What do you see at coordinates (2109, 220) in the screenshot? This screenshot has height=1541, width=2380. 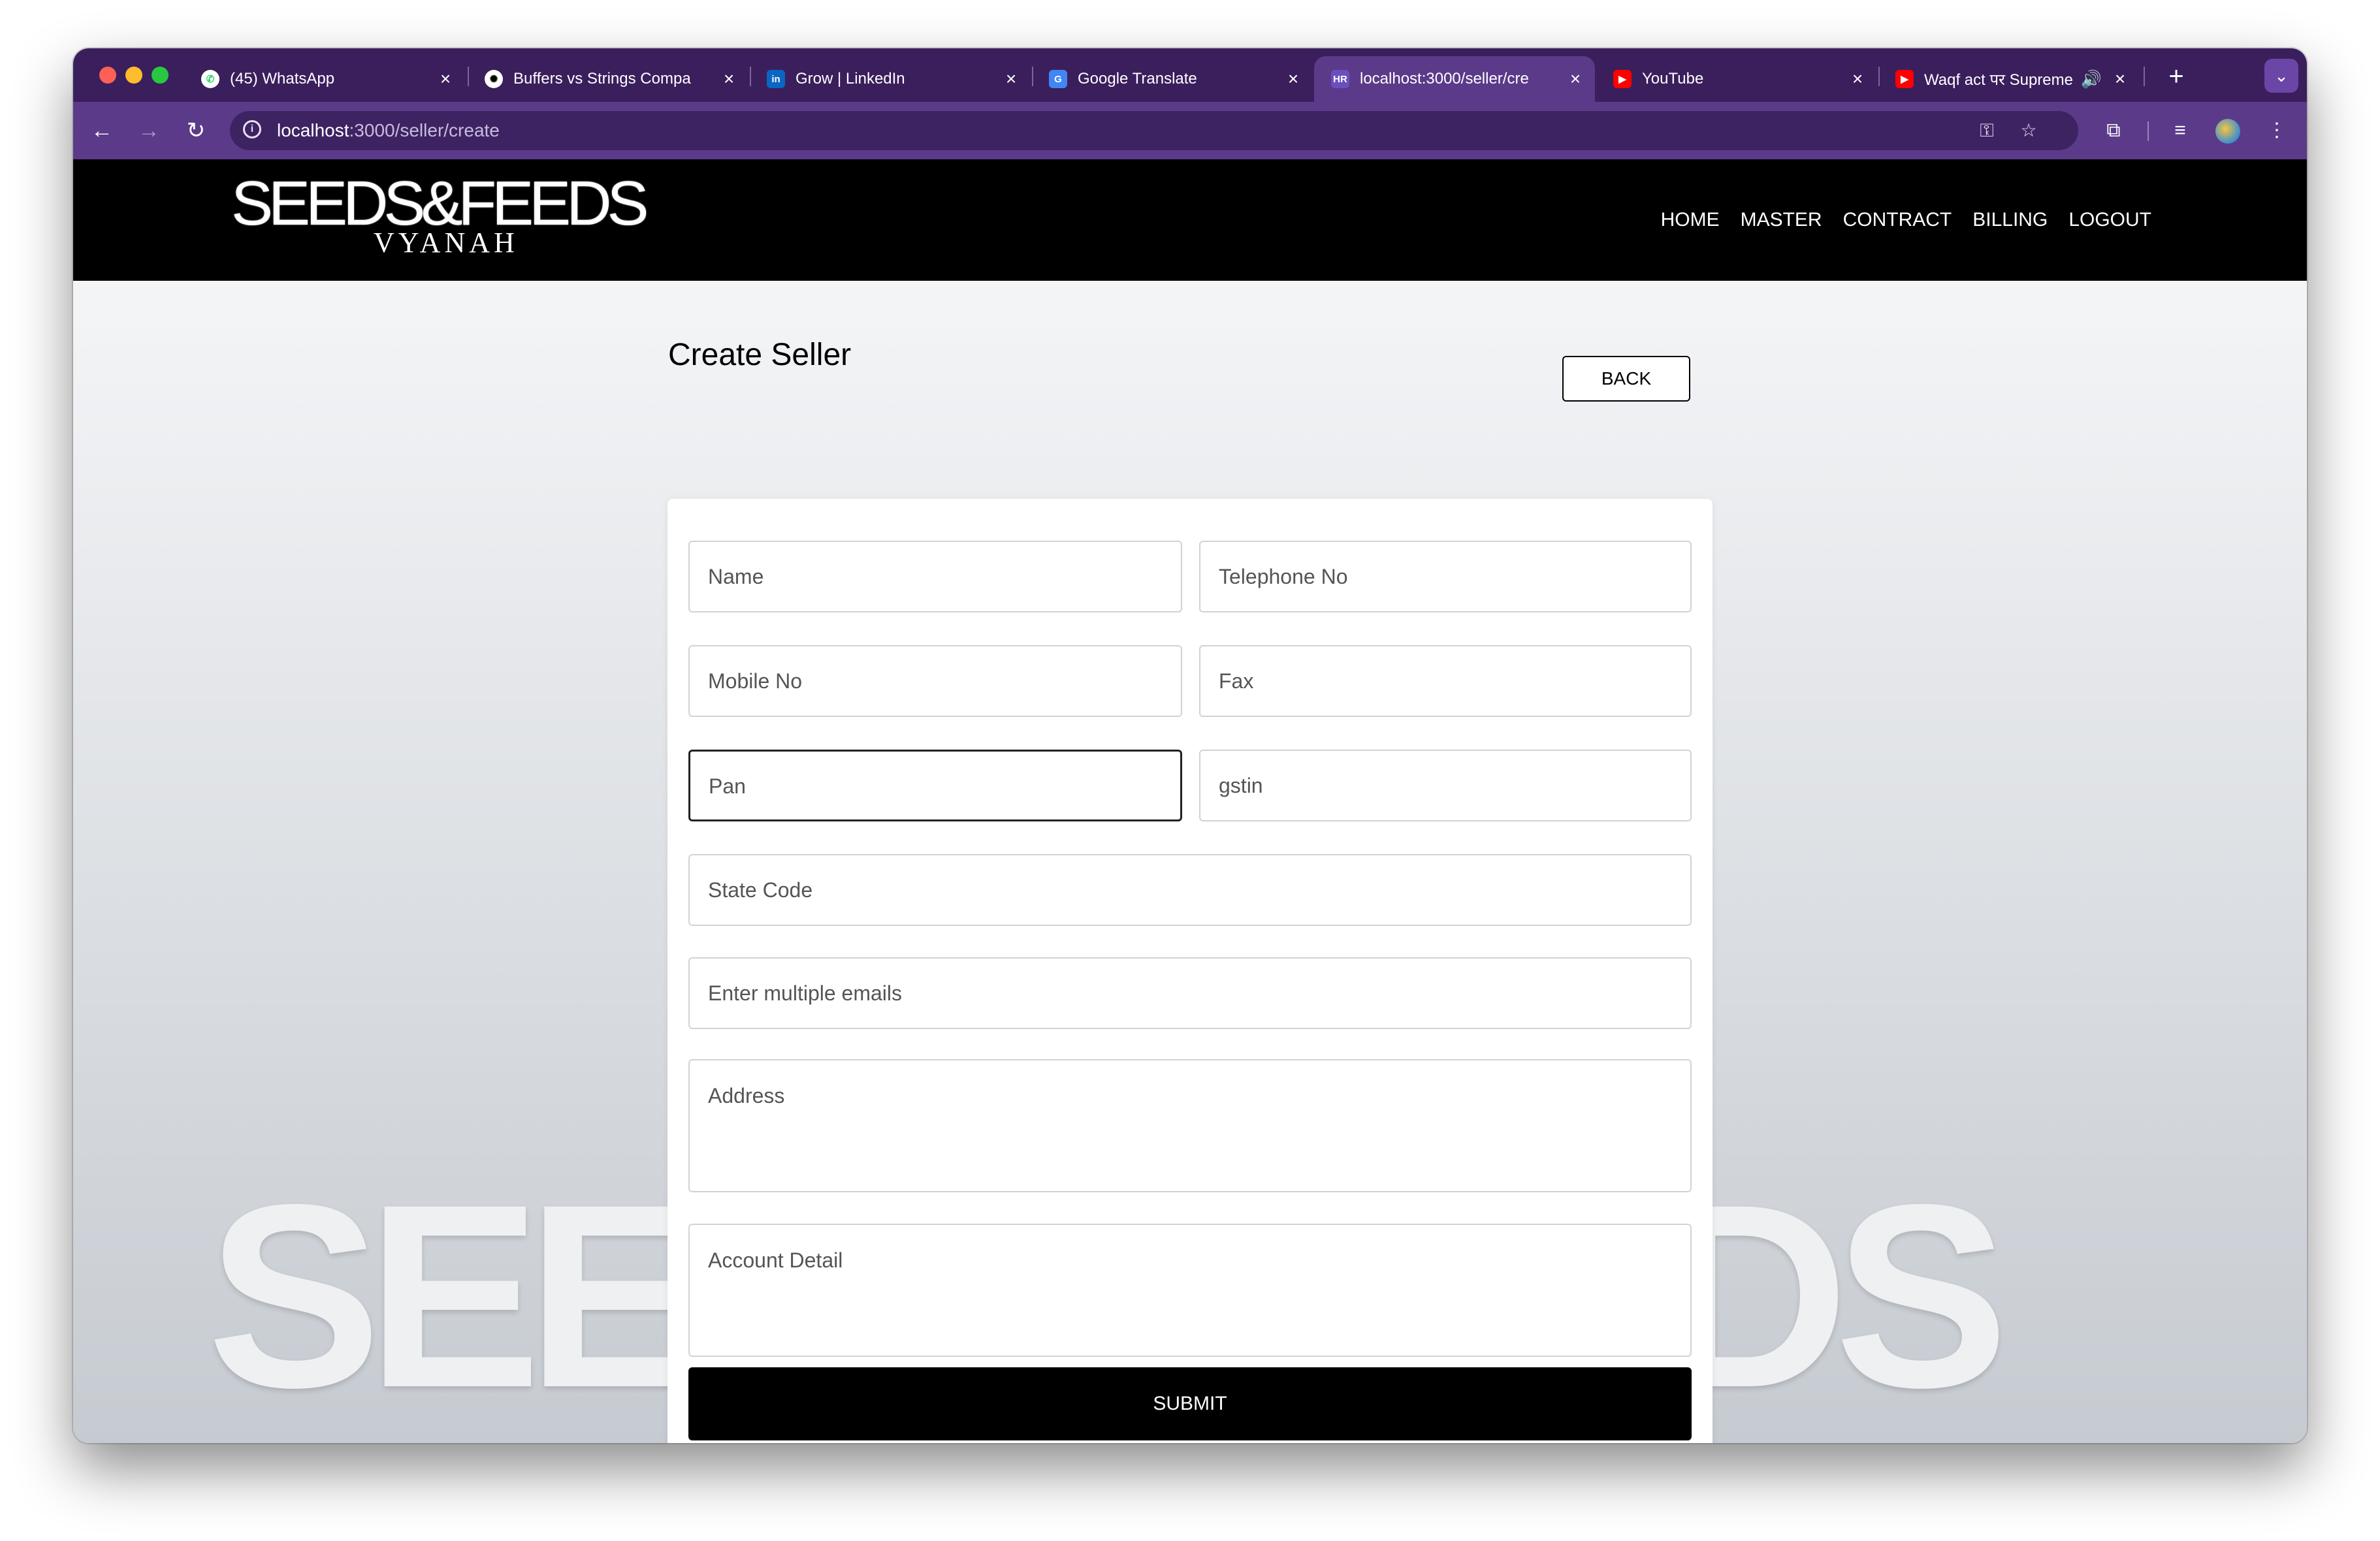 I see `nav-logout: LOGOUT` at bounding box center [2109, 220].